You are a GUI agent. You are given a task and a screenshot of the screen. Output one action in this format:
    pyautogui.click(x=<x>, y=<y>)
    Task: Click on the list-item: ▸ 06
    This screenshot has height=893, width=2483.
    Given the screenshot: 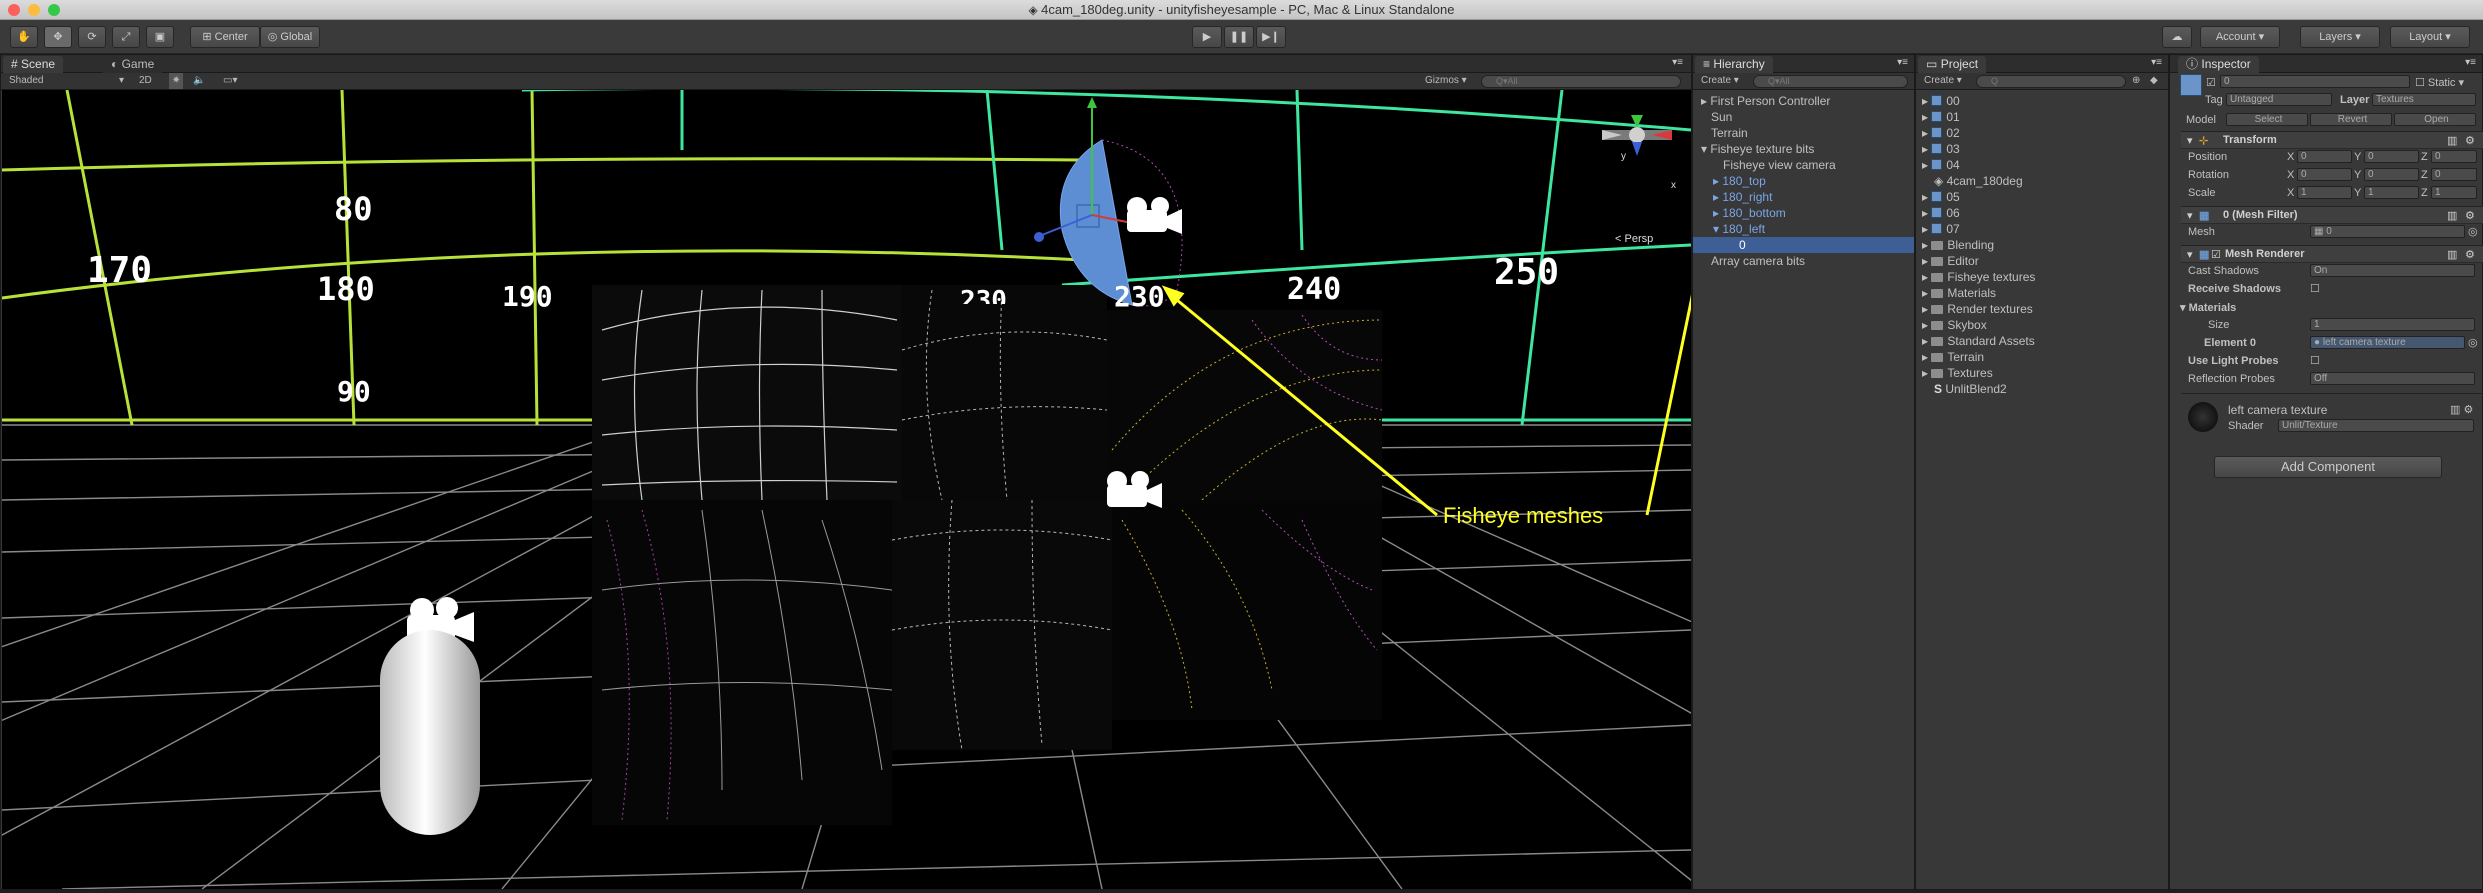 What is the action you would take?
    pyautogui.click(x=2044, y=213)
    